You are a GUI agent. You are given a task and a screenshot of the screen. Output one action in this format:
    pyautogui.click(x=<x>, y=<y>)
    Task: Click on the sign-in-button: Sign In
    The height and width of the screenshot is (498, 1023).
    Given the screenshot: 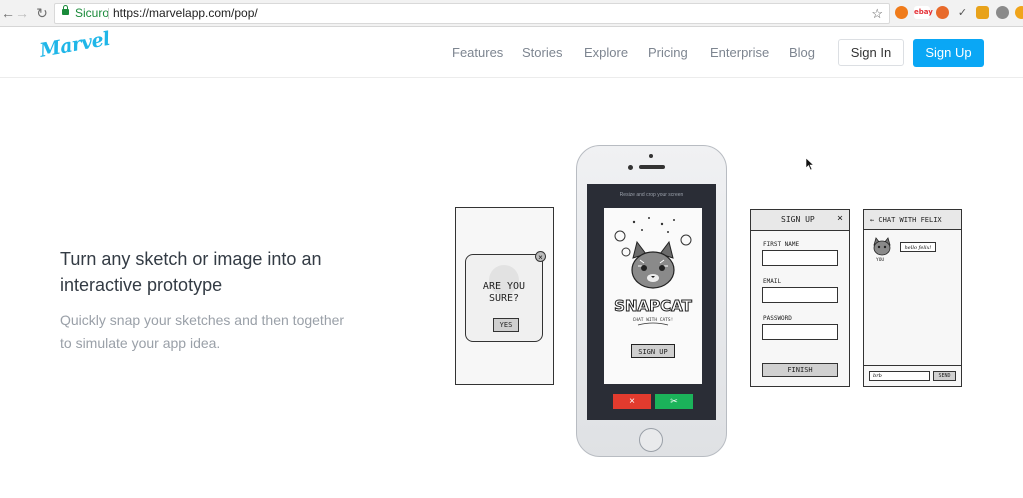 What is the action you would take?
    pyautogui.click(x=871, y=52)
    